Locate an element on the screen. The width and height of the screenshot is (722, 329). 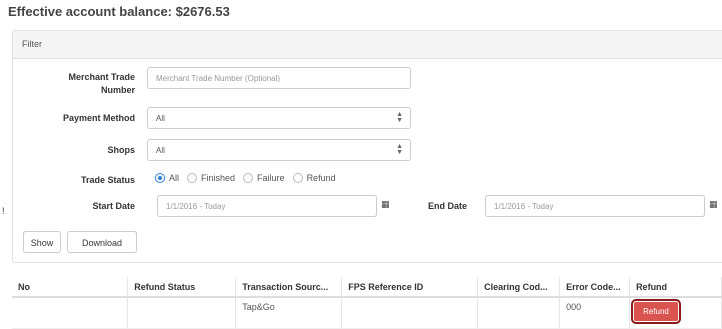
payment-method-select: All ▲ ▼ is located at coordinates (279, 118).